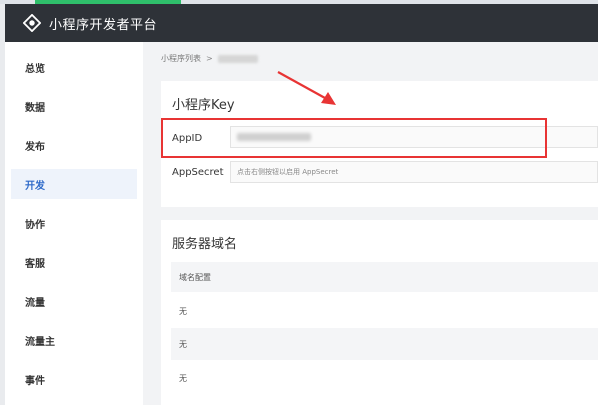 This screenshot has width=598, height=405. Describe the element at coordinates (74, 340) in the screenshot. I see `sidebar-item-traffic-host: 流量主` at that location.